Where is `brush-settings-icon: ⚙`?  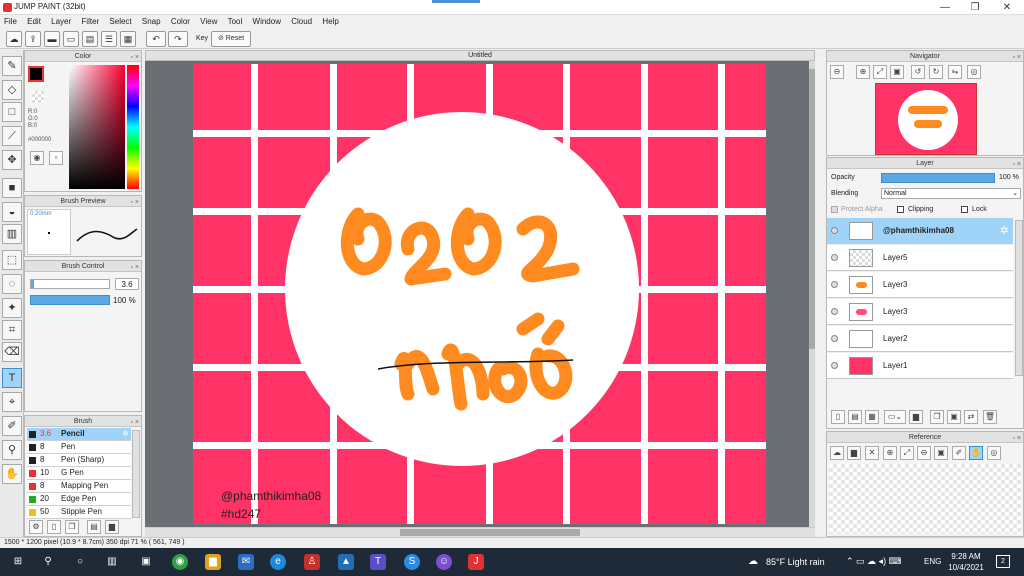
brush-settings-icon: ⚙ is located at coordinates (36, 527).